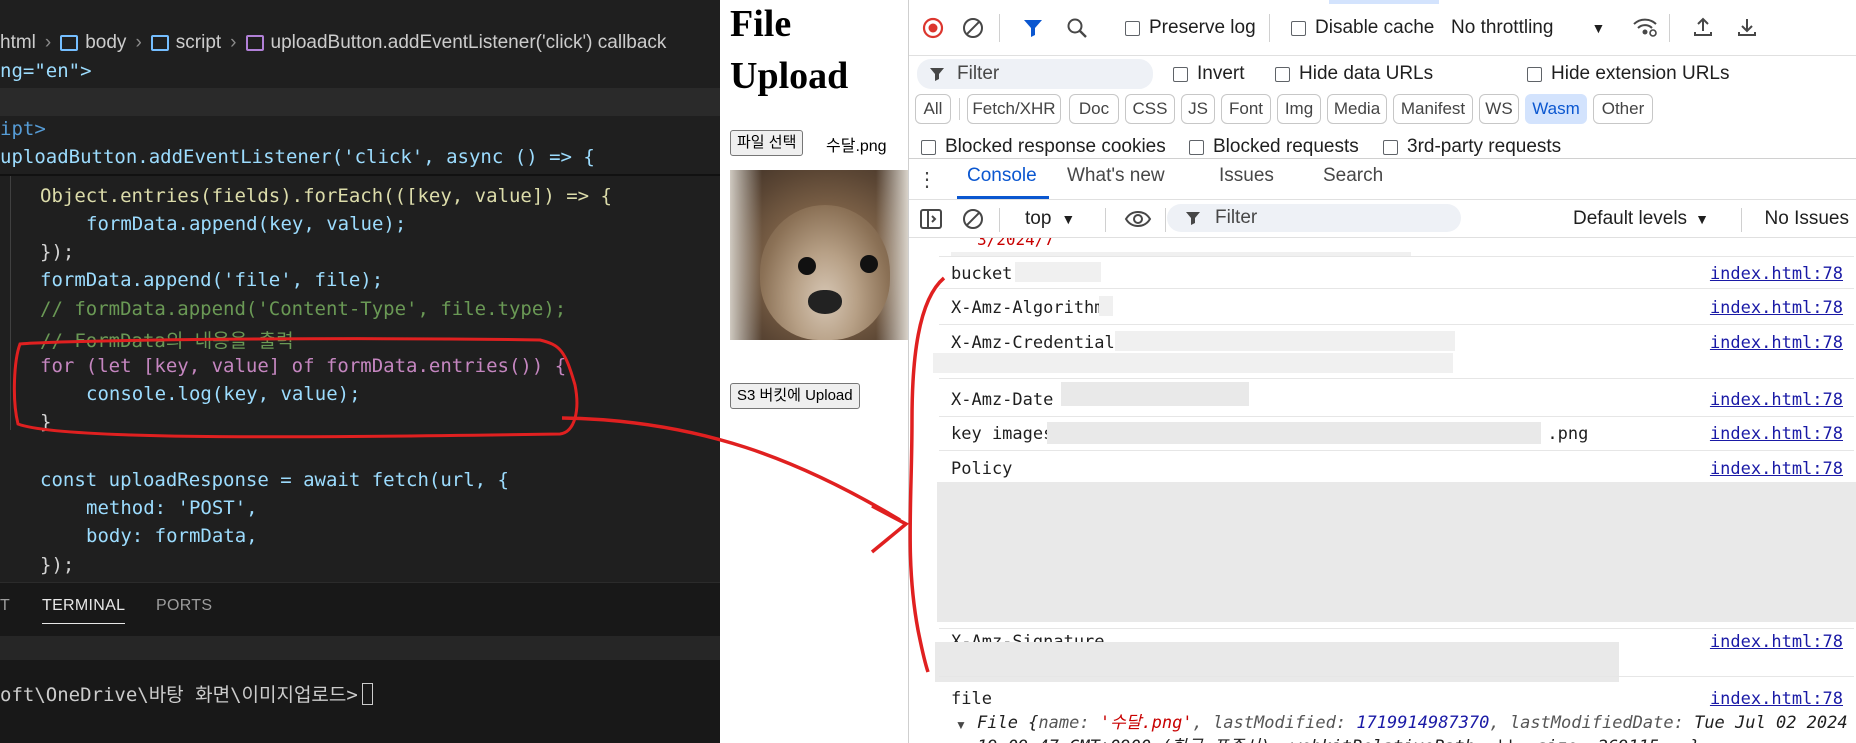 This screenshot has height=743, width=1856. I want to click on type-filter-other: Other, so click(1623, 109).